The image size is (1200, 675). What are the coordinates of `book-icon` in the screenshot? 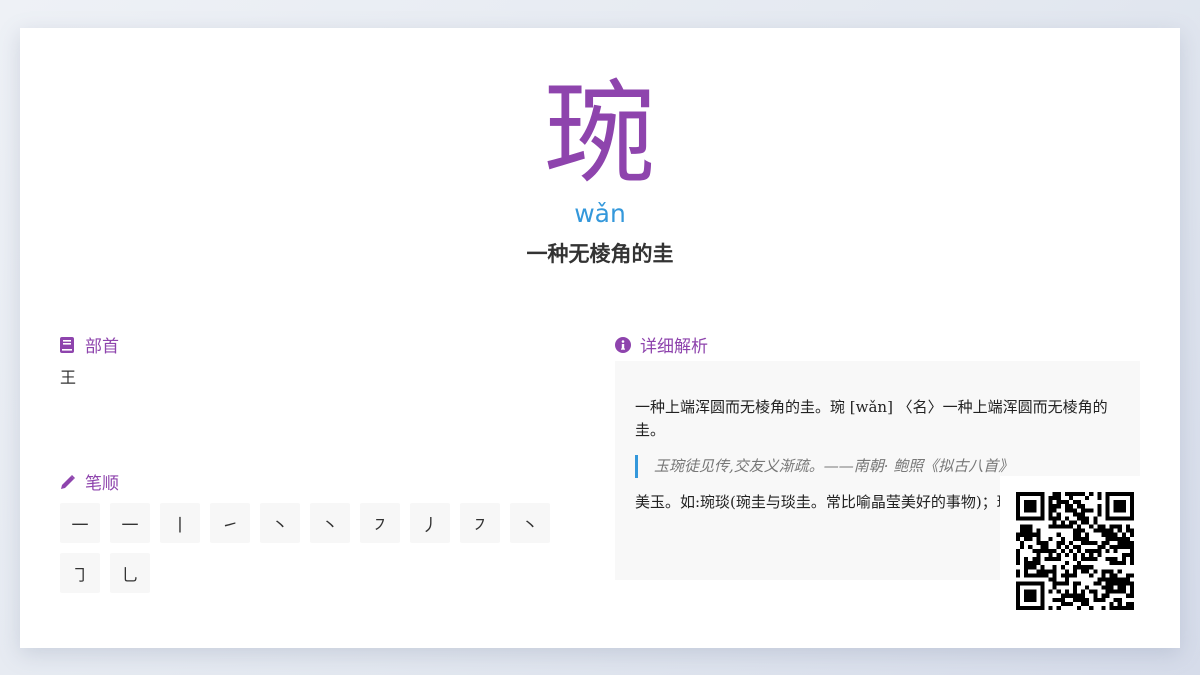 It's located at (68, 344).